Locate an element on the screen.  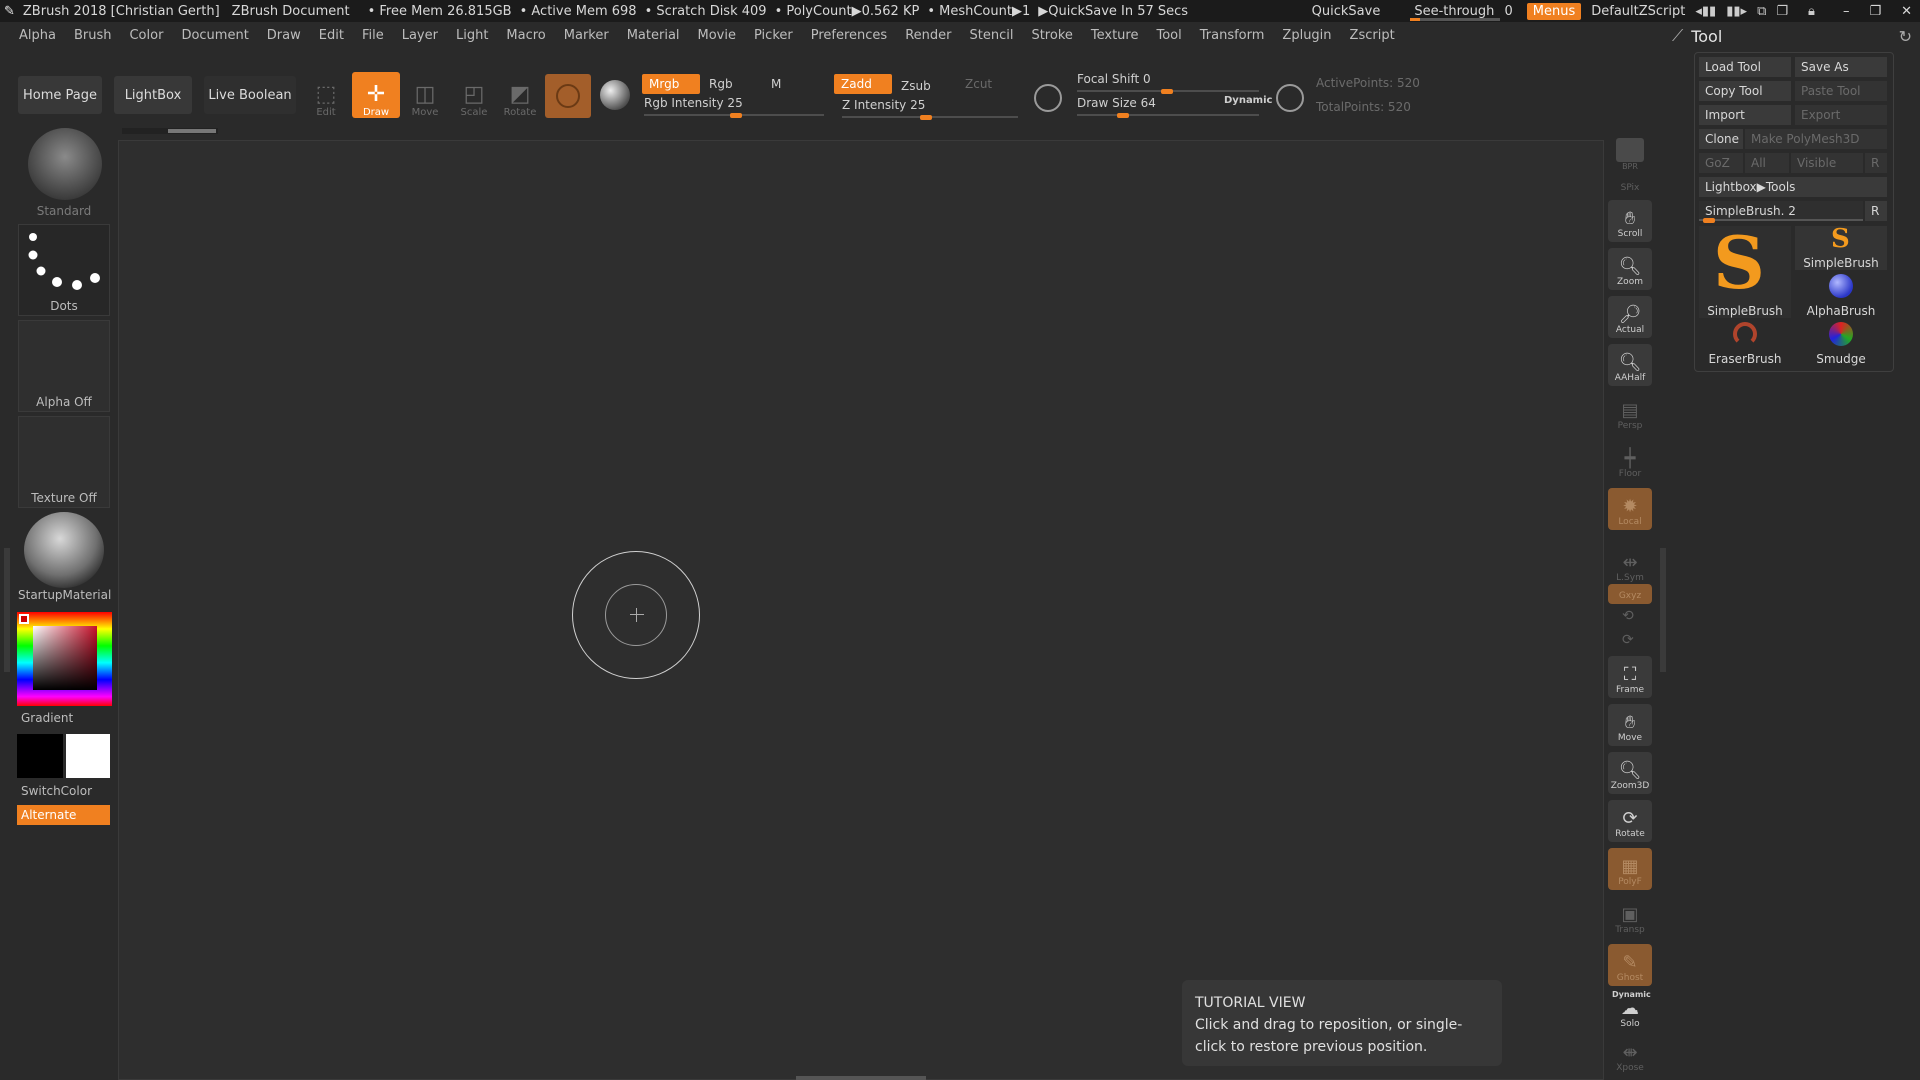
canvas-bottom-scroll is located at coordinates (861, 1078).